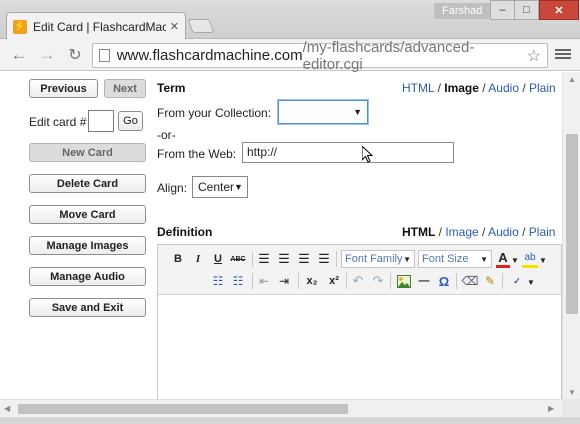 The height and width of the screenshot is (424, 580). I want to click on save-and-exit-button: Save and Exit, so click(87, 307).